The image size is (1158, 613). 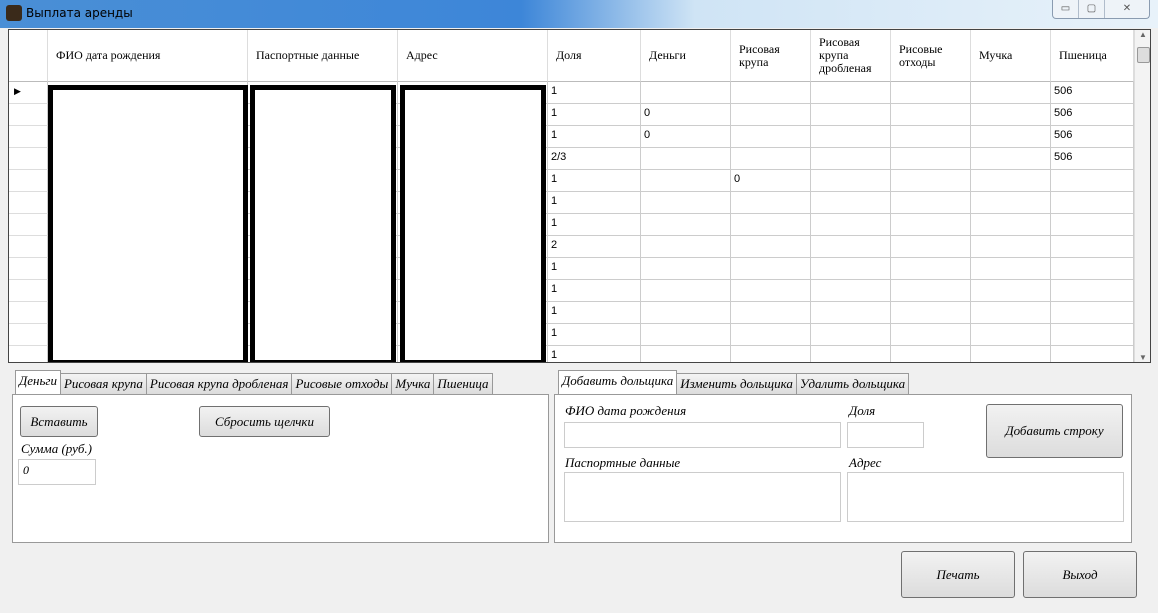 I want to click on tab: Удалить дольщика, so click(x=852, y=383).